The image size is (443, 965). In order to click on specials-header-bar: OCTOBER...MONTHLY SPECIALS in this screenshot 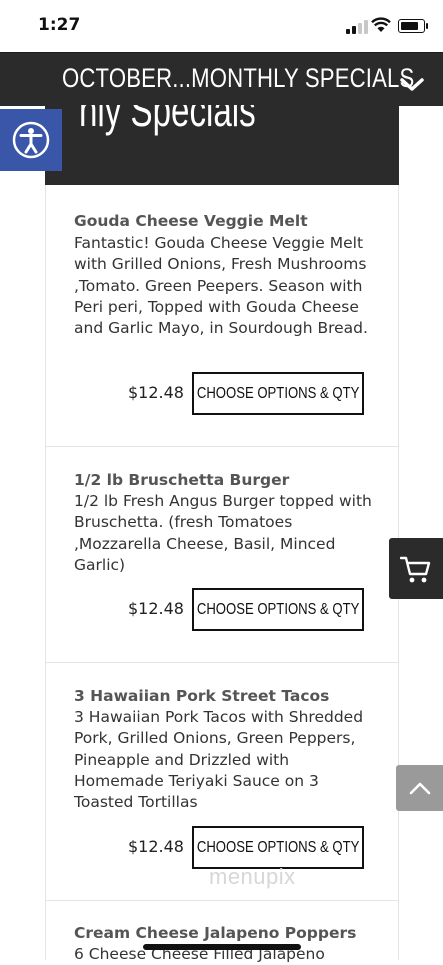, I will do `click(221, 79)`.